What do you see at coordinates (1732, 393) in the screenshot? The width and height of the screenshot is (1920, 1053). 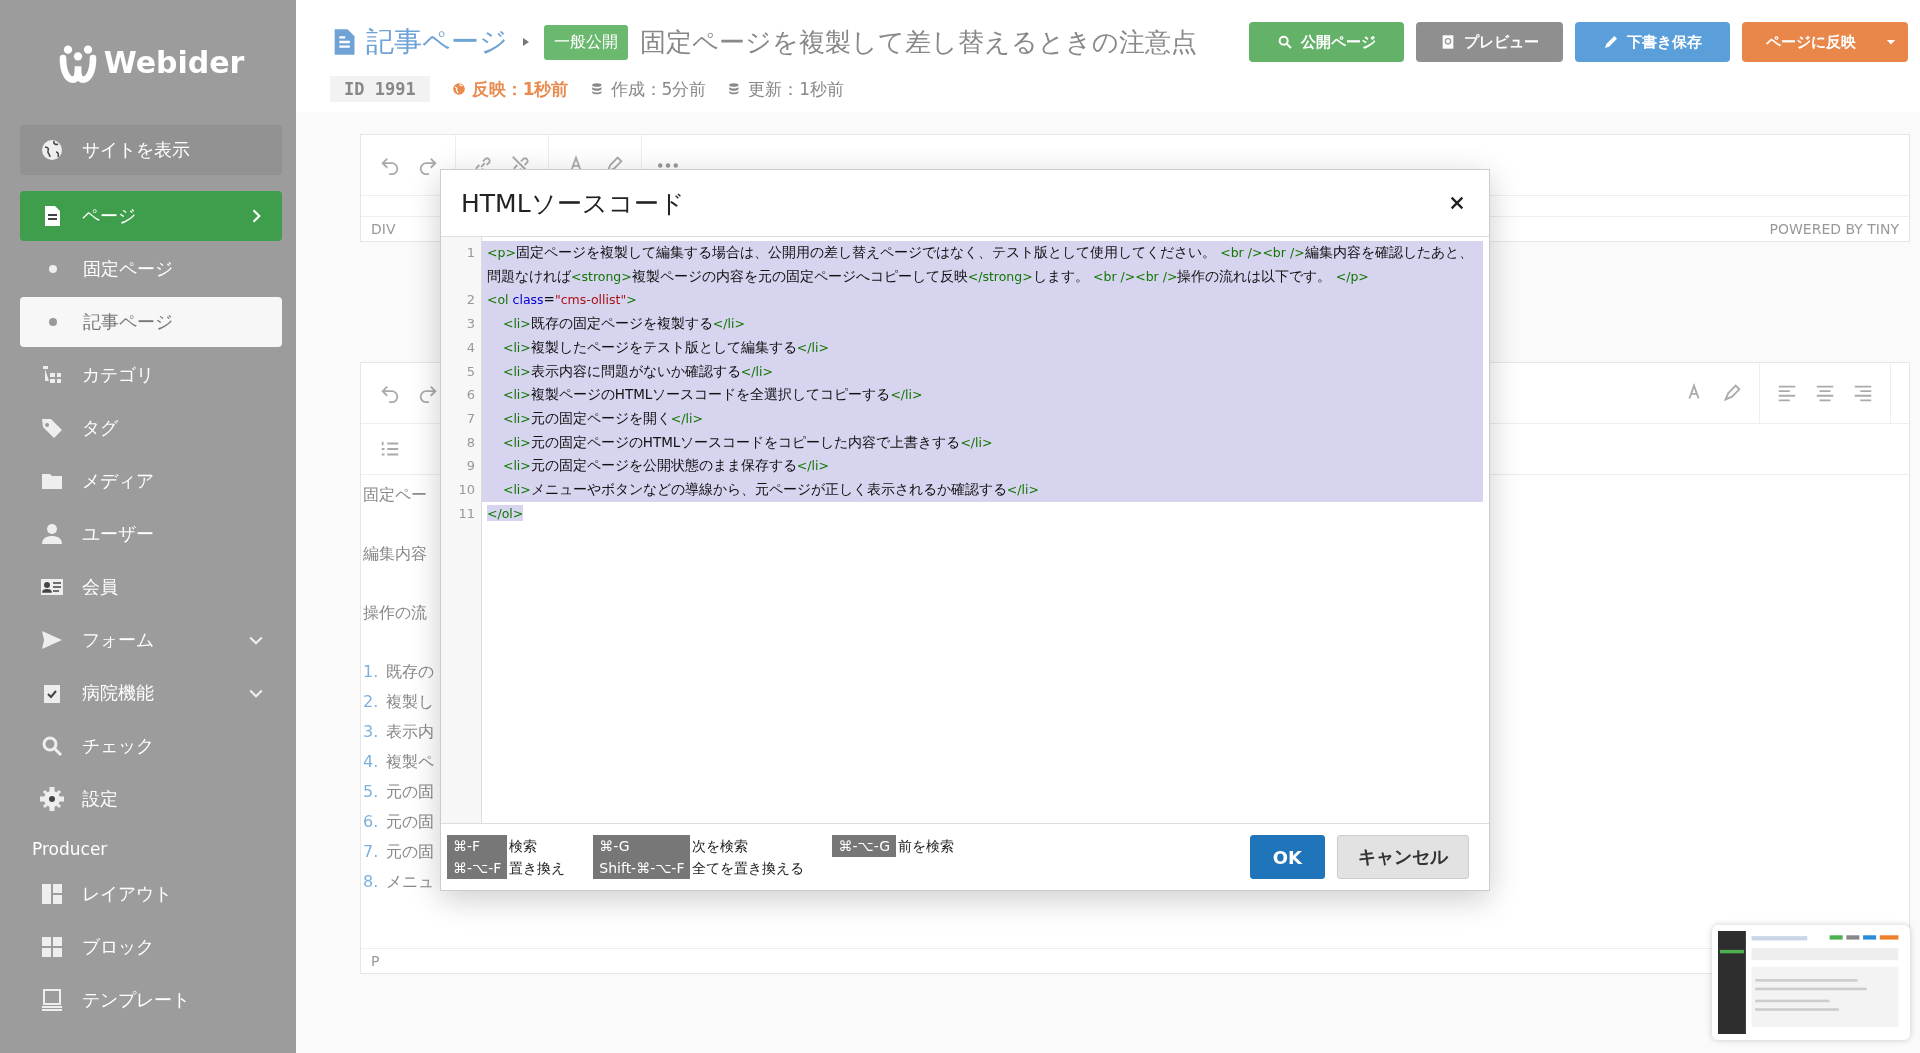 I see `highlighter-icon` at bounding box center [1732, 393].